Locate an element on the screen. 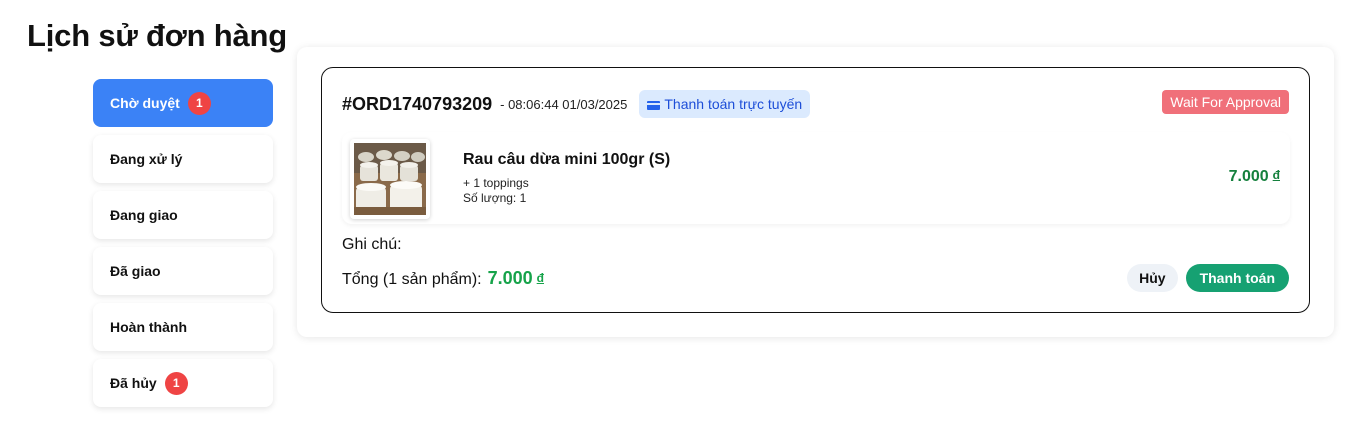 Image resolution: width=1360 pixels, height=429 pixels. sidebar-item-cho-duyet: Chờ duyệt 1 is located at coordinates (183, 103).